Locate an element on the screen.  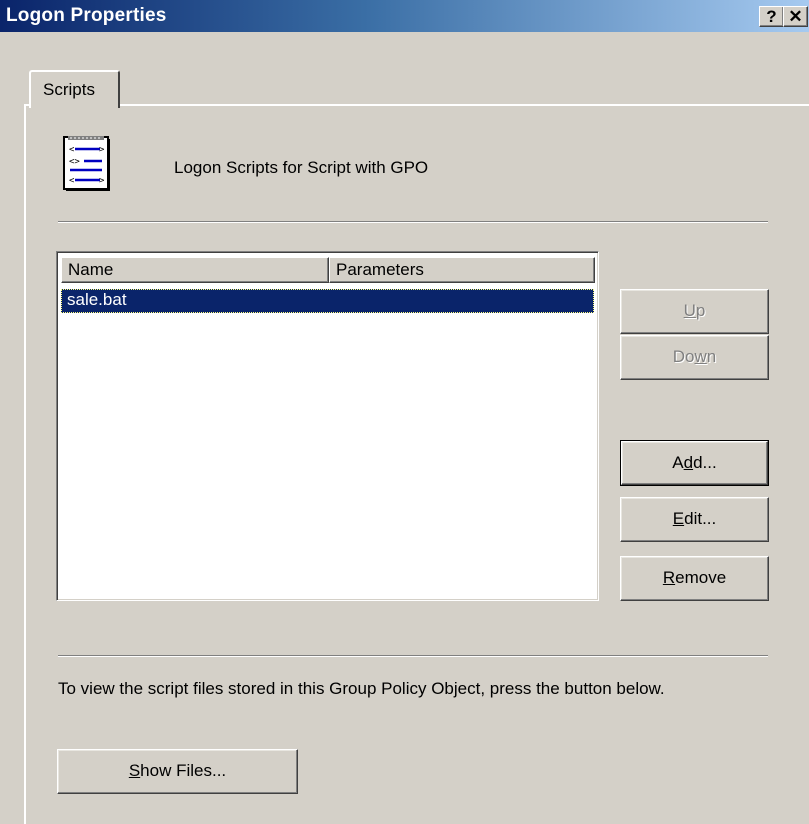
separator-top is located at coordinates (413, 222).